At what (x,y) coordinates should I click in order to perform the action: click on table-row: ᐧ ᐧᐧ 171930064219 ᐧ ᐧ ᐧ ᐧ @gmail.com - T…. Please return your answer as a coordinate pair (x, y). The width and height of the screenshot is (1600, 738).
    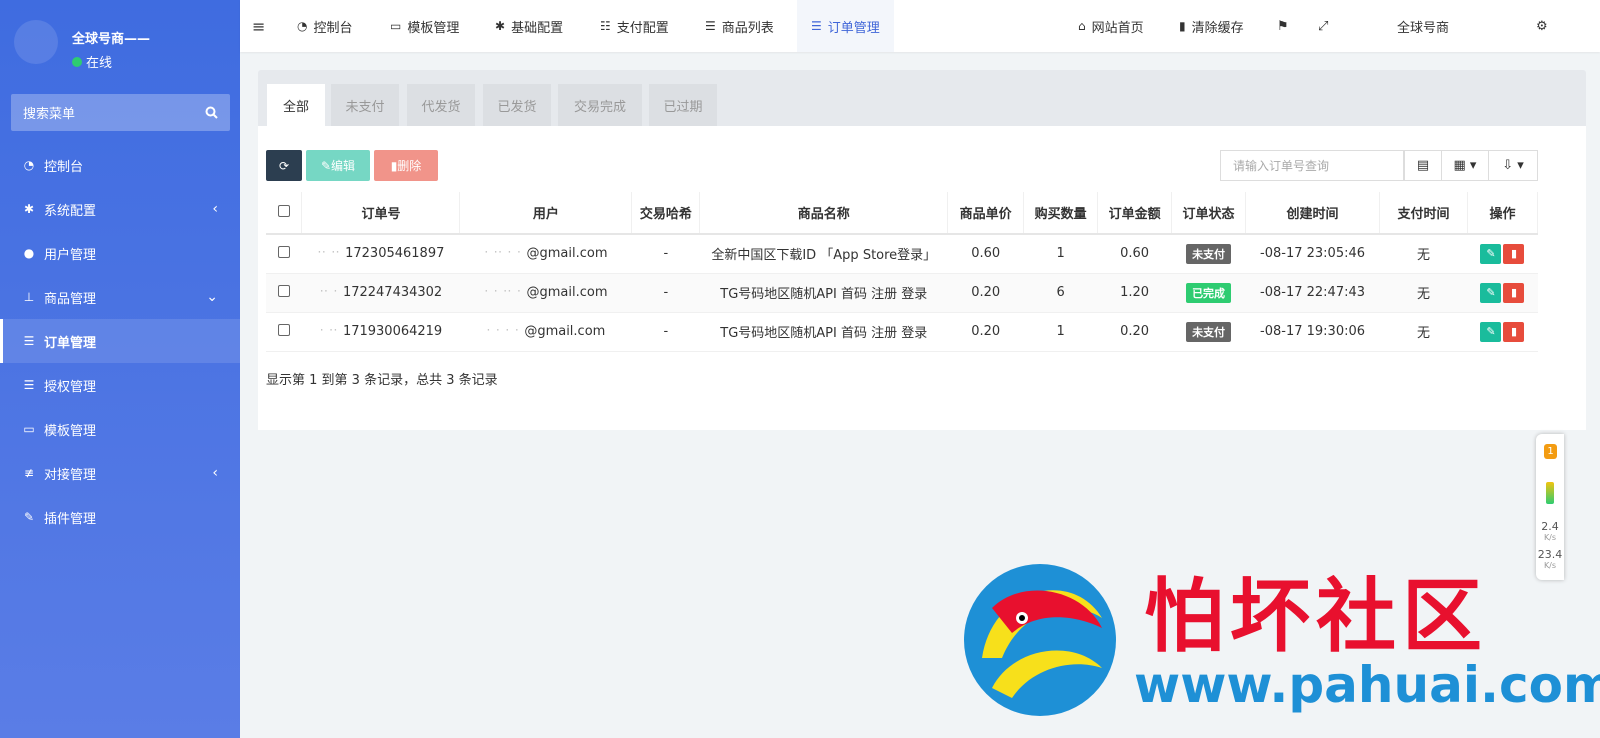
    Looking at the image, I should click on (902, 332).